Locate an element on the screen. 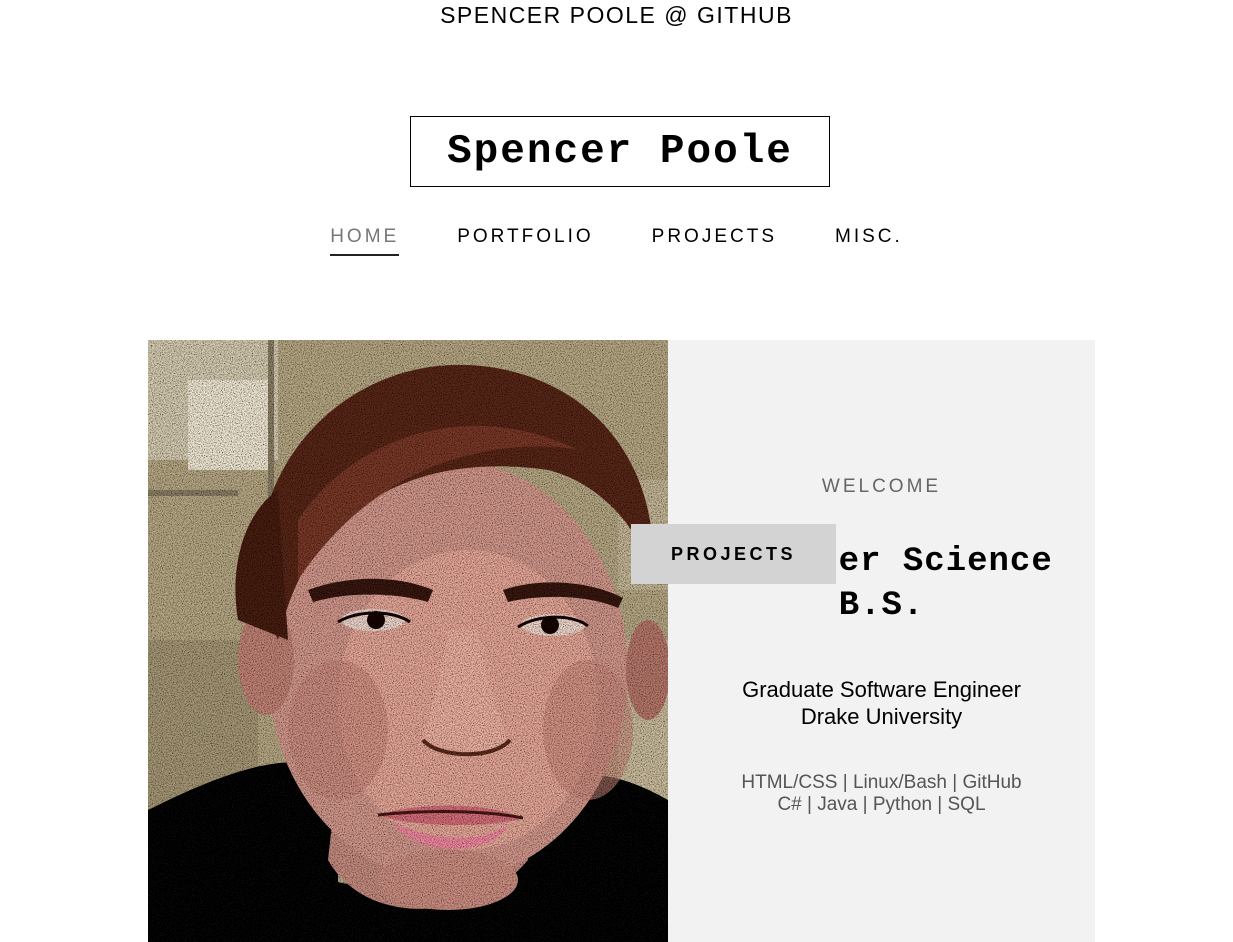 This screenshot has height=942, width=1233. degree-line-2: B.S. is located at coordinates (881, 606).